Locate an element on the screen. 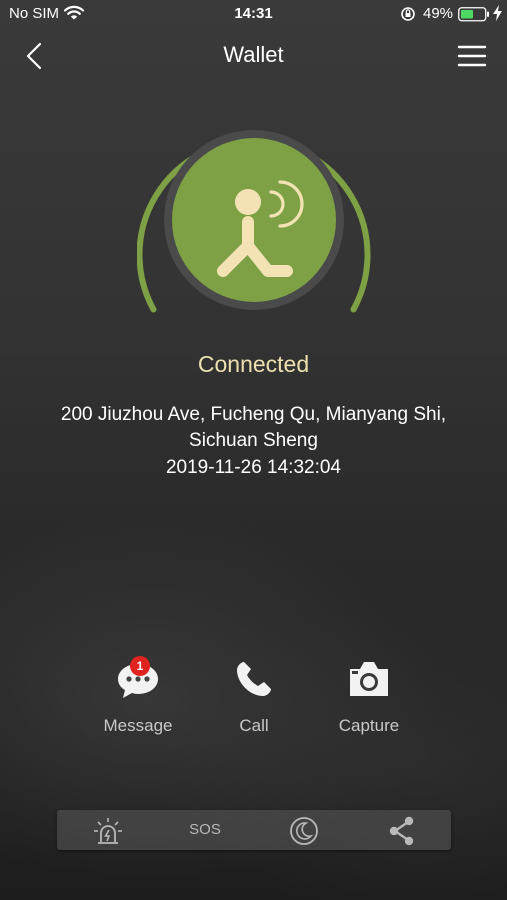 This screenshot has height=900, width=507. sos-button: SOS is located at coordinates (205, 830).